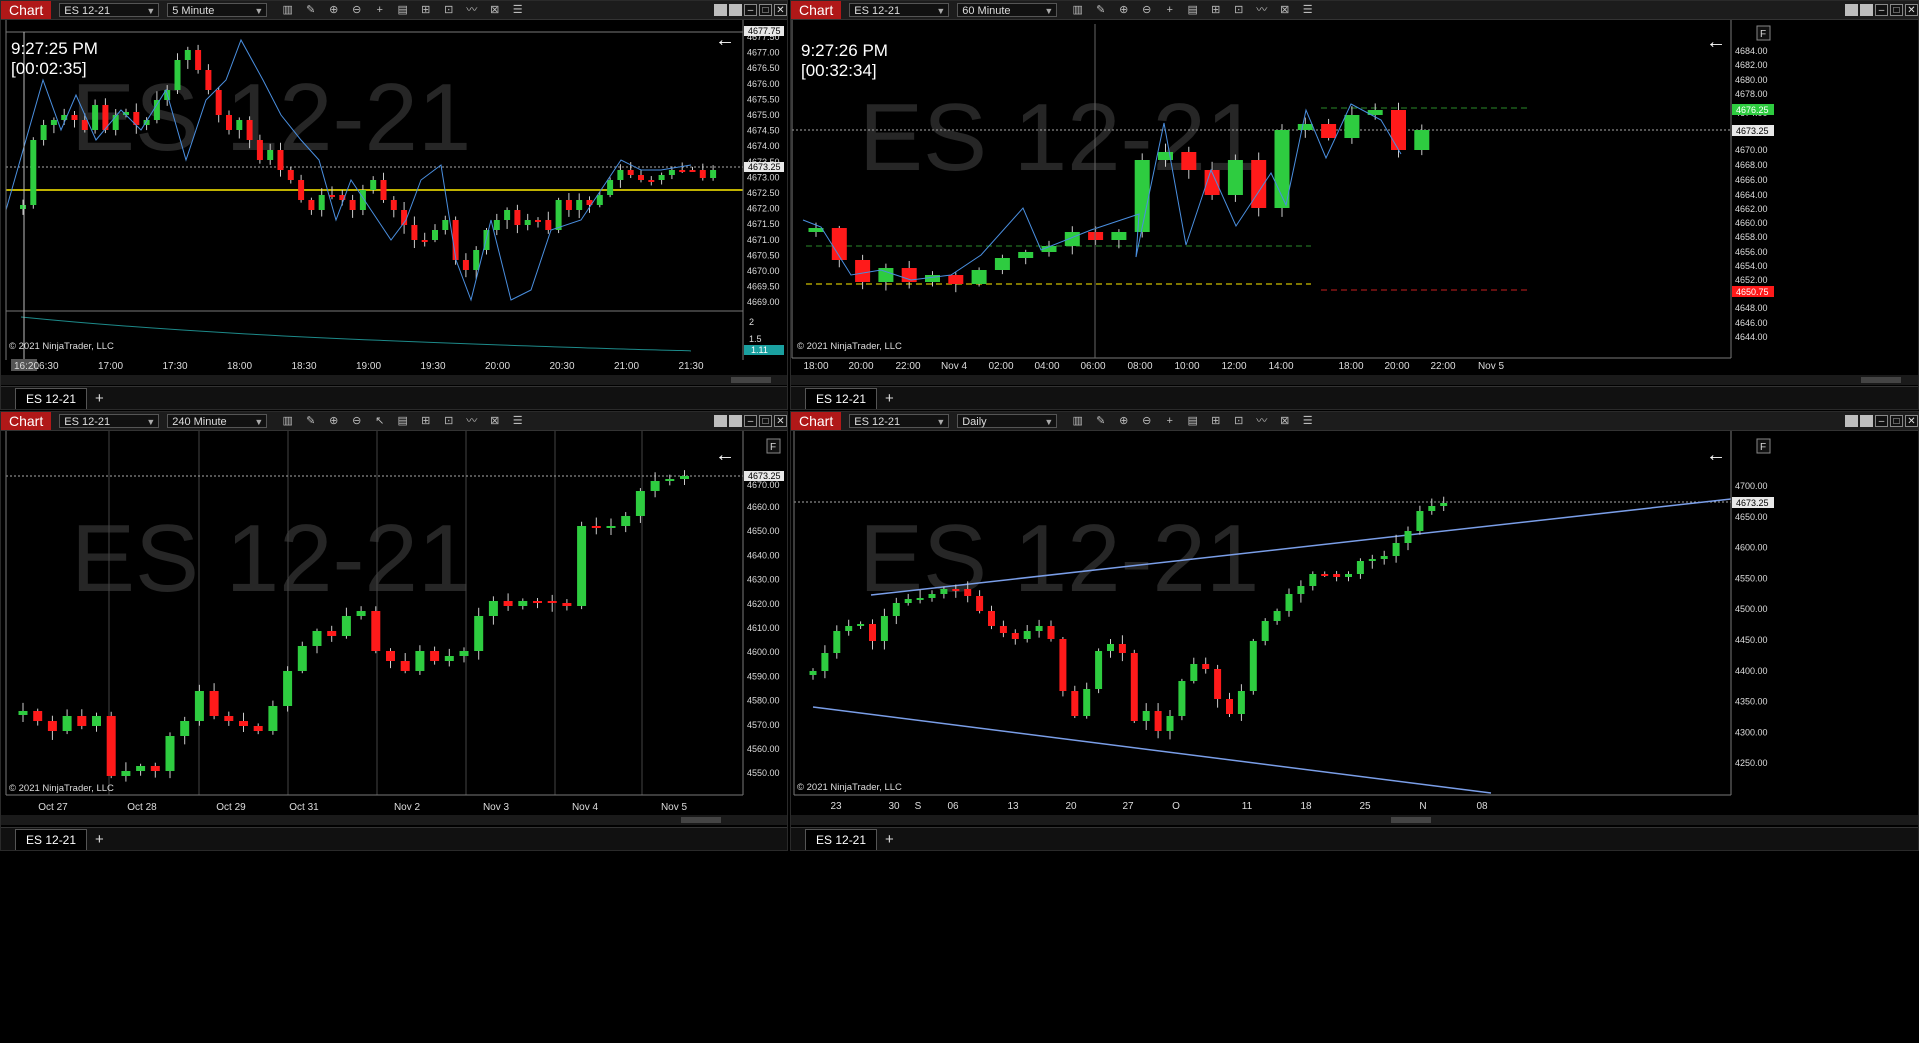 The image size is (1919, 1043). Describe the element at coordinates (217, 10) in the screenshot. I see `interval-selector: 5 Minute ▼` at that location.